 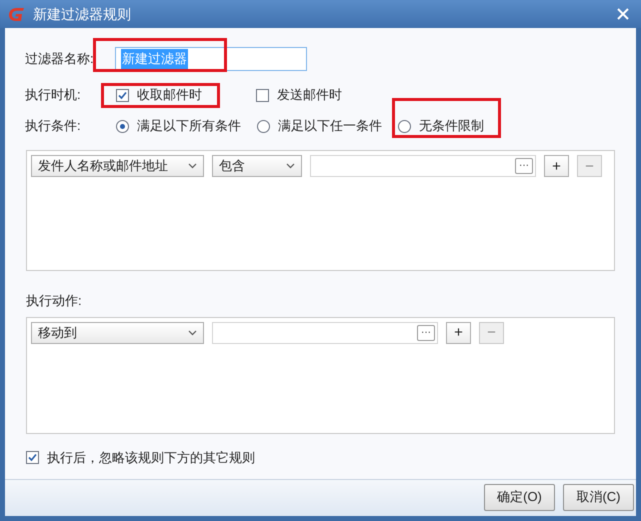 What do you see at coordinates (82, 14) in the screenshot?
I see `window-title: 新建过滤器规则` at bounding box center [82, 14].